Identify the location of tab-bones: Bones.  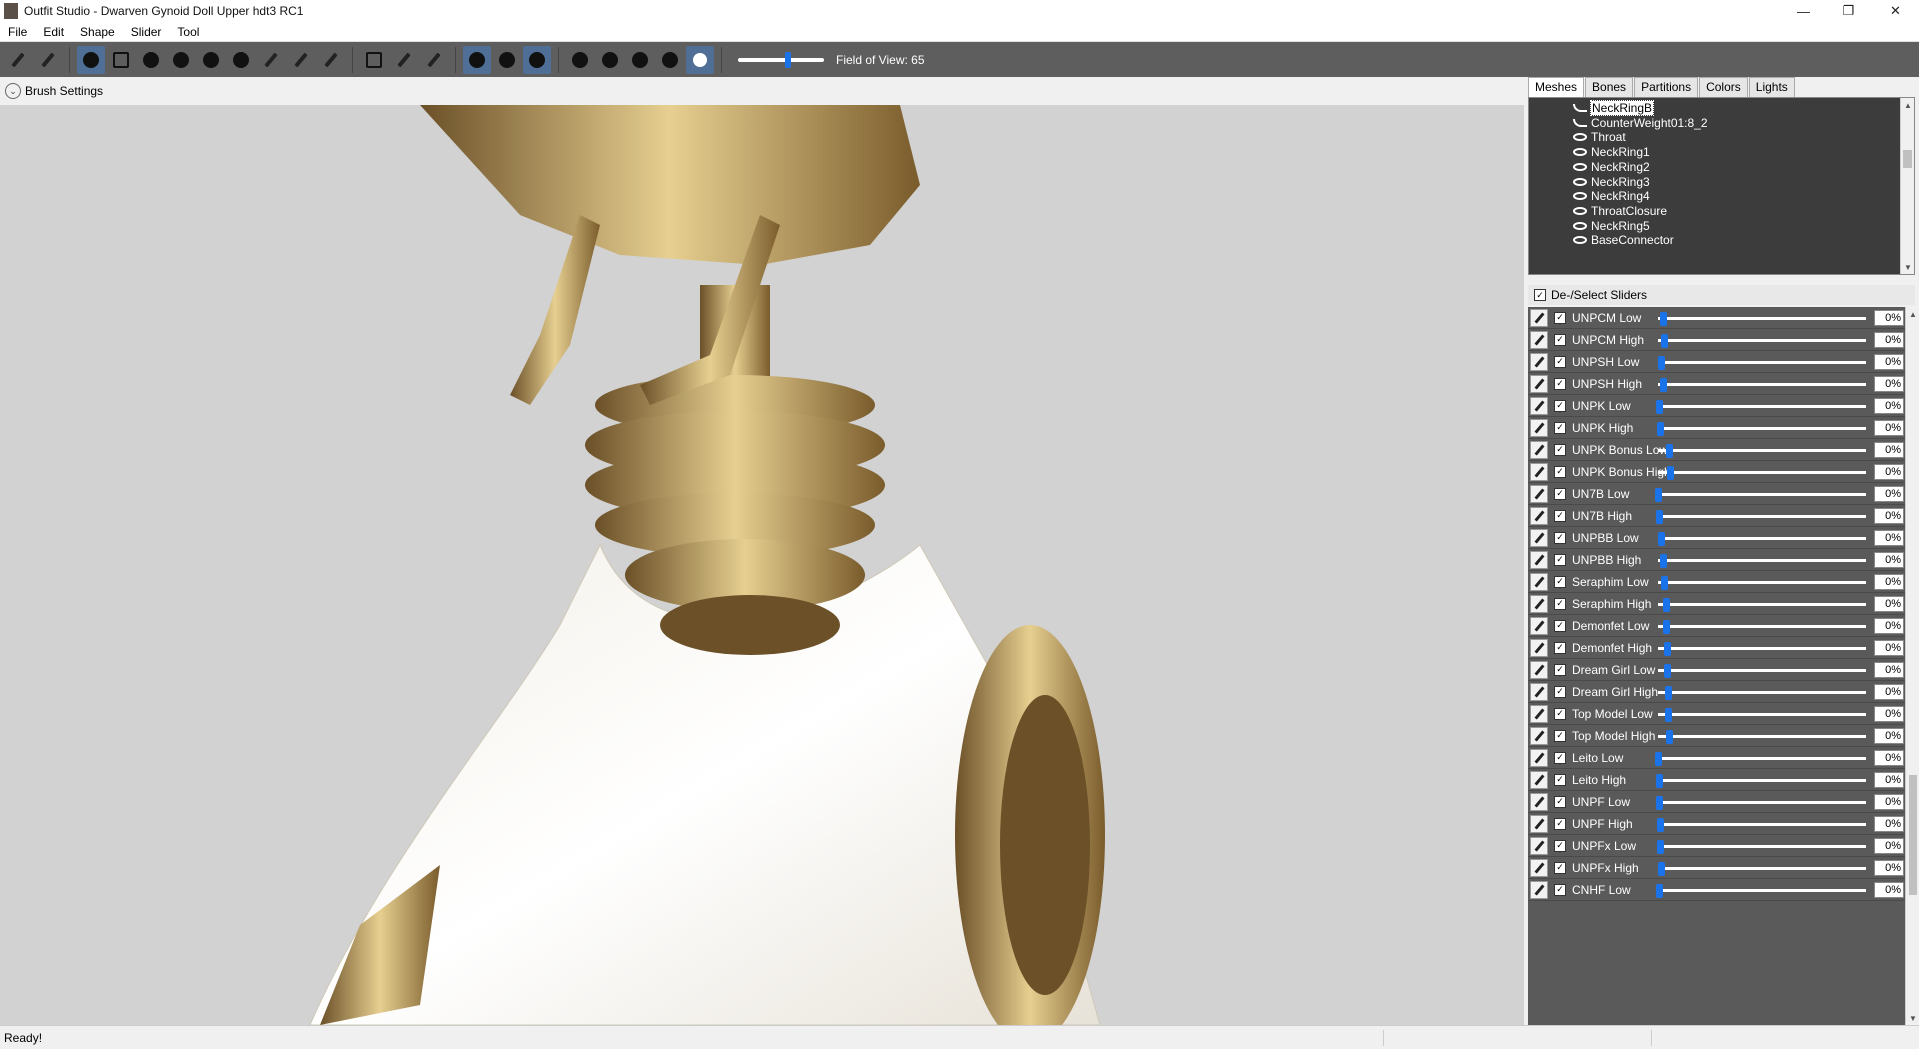
(1609, 87).